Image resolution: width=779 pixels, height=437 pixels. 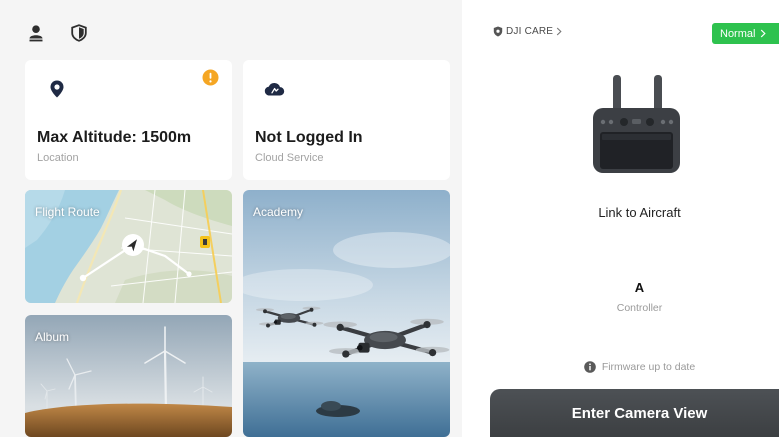 I want to click on user-icon, so click(x=36, y=33).